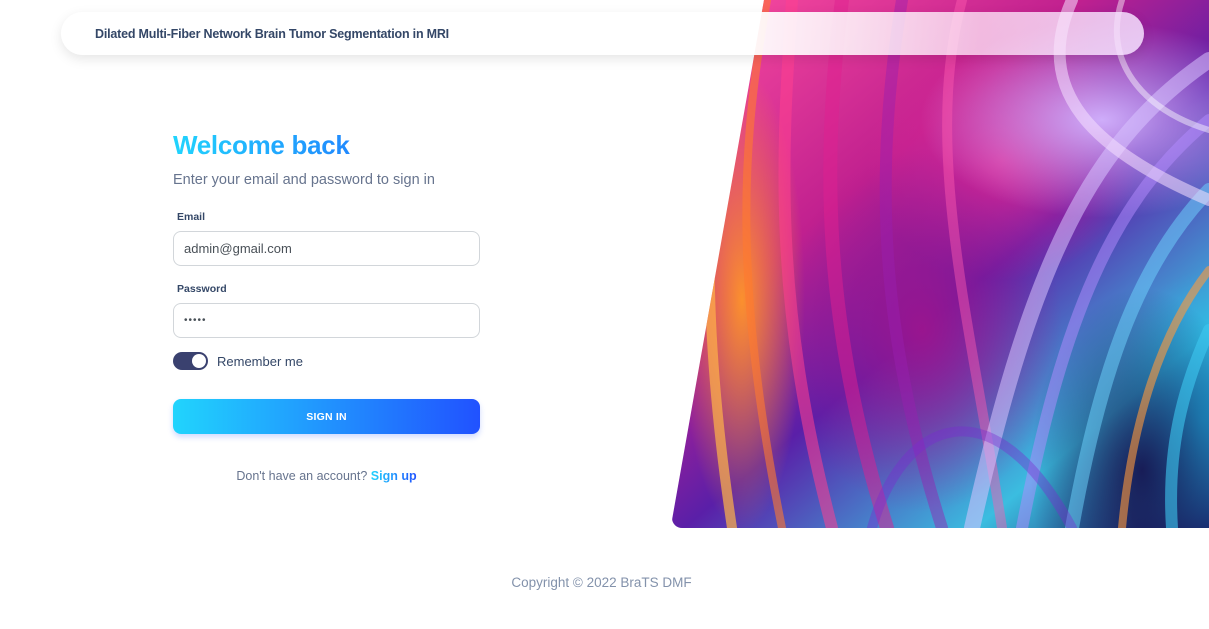  I want to click on remember-me-row: Remember me, so click(326, 361).